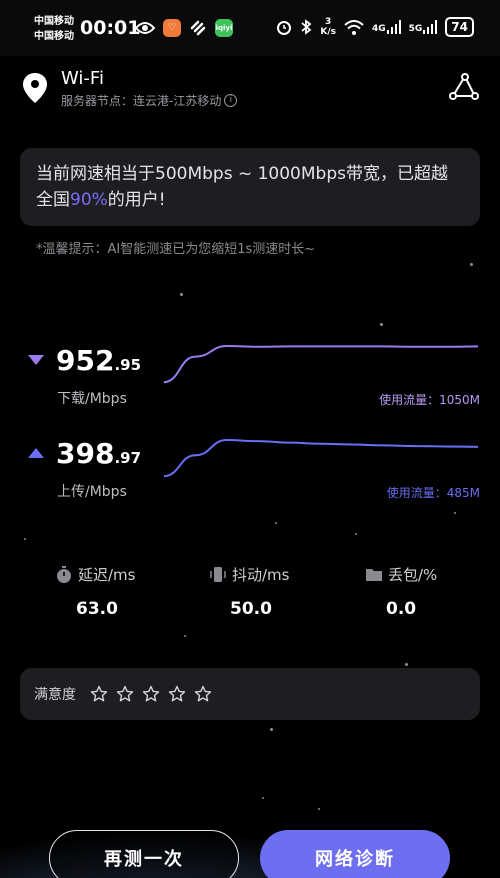 The image size is (500, 878). I want to click on network-name: Wi-Fi, so click(82, 78).